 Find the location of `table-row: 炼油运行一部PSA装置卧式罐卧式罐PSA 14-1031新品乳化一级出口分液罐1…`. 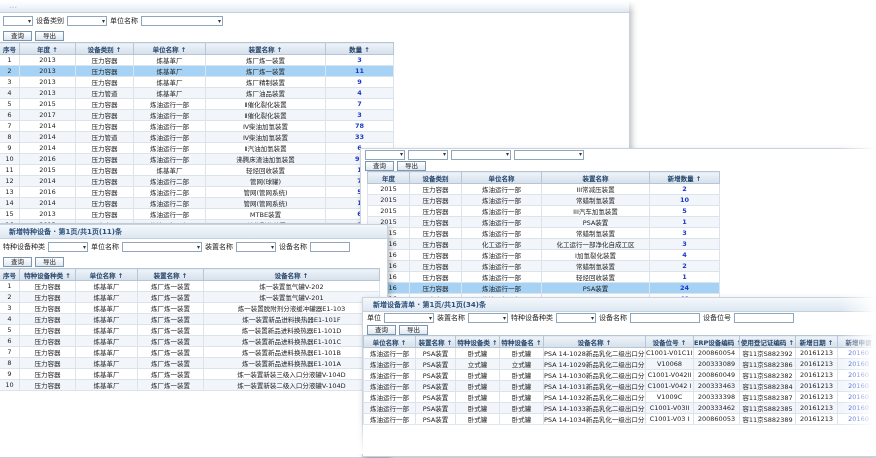

table-row: 炼油运行一部PSA装置卧式罐卧式罐PSA 14-1031新品乳化一级出口分液罐1… is located at coordinates (620, 386).